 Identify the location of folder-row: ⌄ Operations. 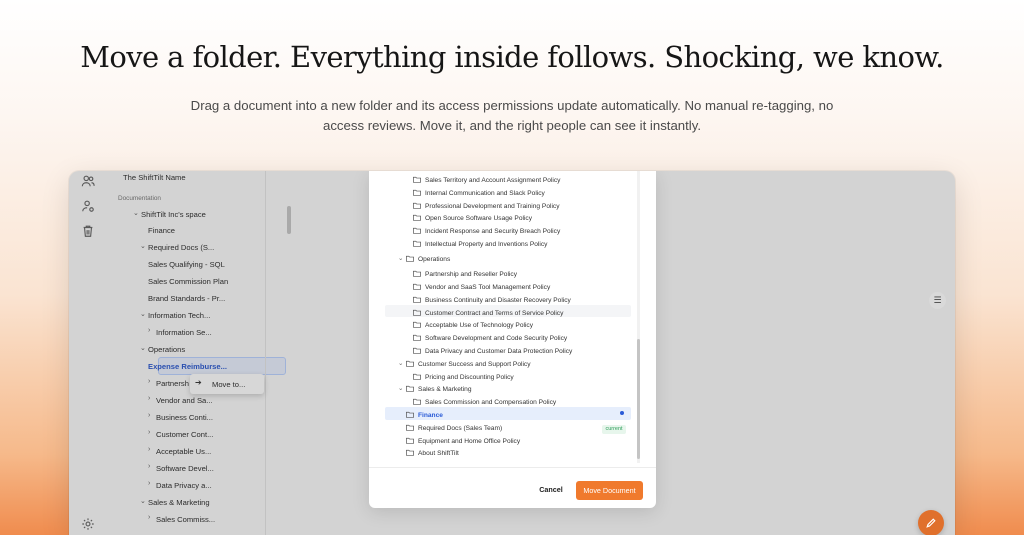
(499, 260).